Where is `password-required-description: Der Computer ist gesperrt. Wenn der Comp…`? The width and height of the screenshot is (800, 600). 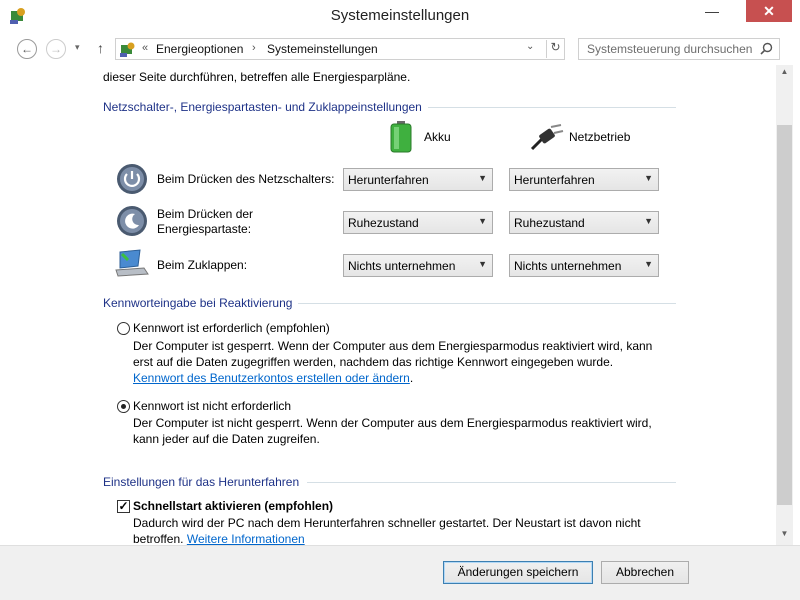 password-required-description: Der Computer ist gesperrt. Wenn der Comp… is located at coordinates (398, 362).